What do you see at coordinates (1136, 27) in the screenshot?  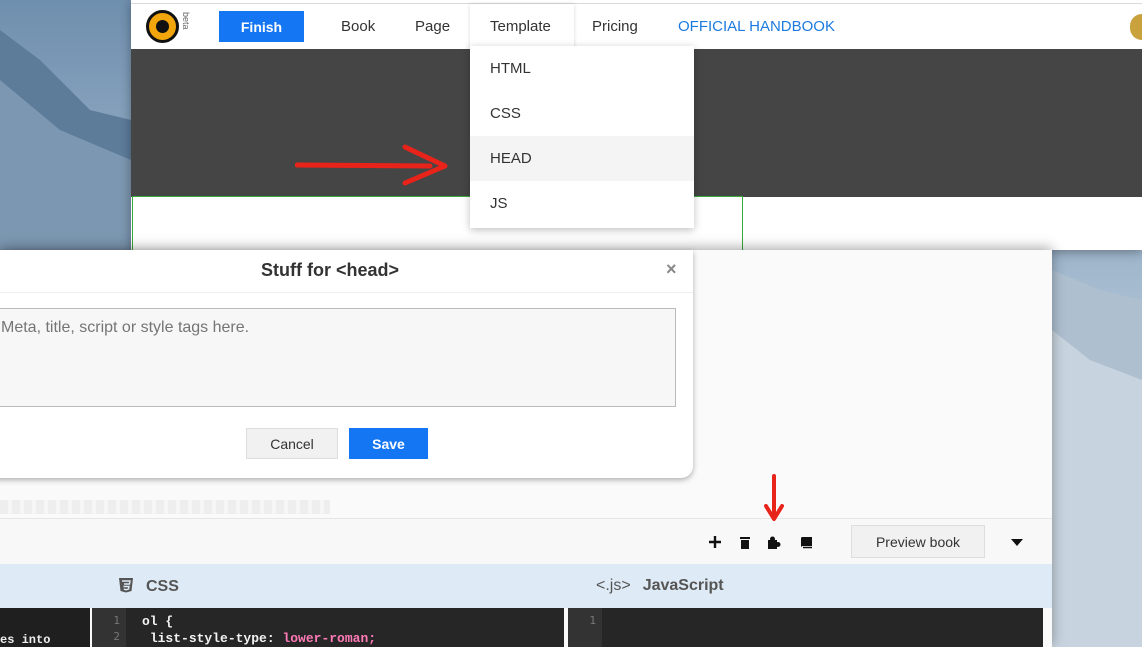 I see `user-avatar` at bounding box center [1136, 27].